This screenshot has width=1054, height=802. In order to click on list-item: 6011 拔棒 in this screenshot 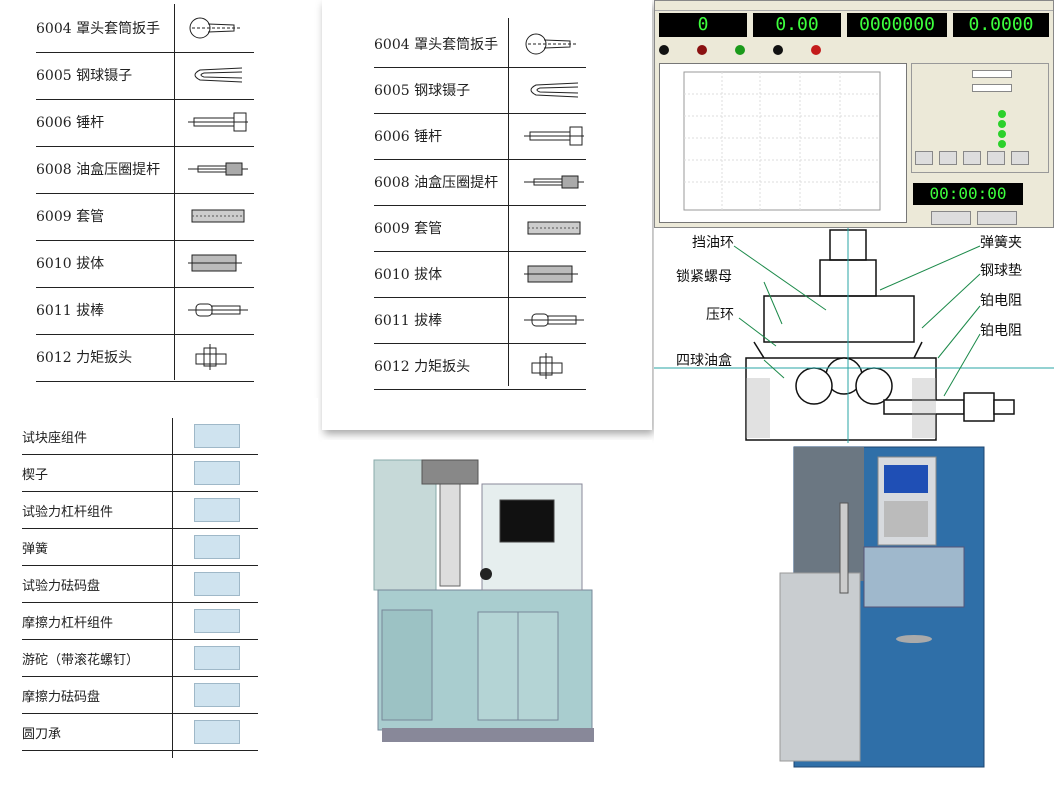, I will do `click(70, 310)`.